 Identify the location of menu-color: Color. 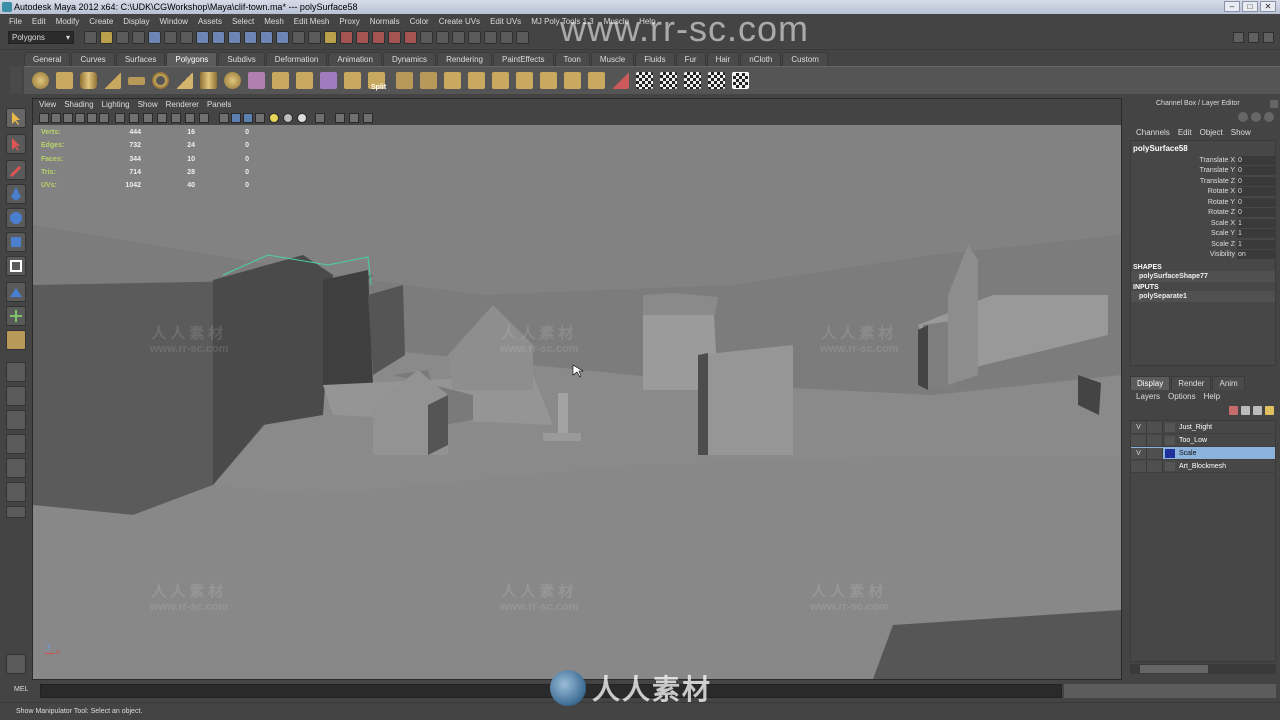
(419, 21).